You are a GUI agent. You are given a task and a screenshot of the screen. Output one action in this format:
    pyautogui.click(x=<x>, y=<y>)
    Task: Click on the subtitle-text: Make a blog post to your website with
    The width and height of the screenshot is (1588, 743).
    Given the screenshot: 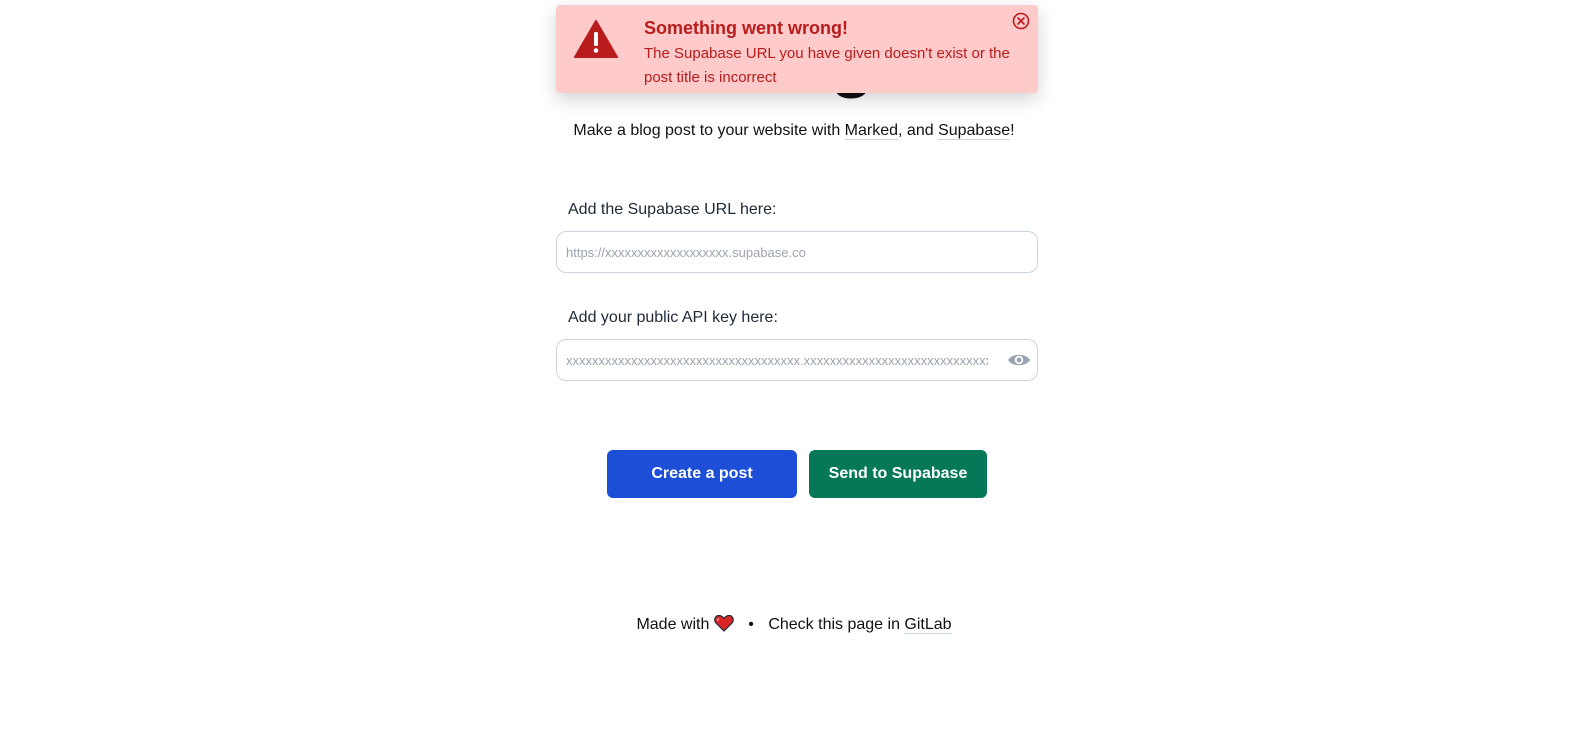 What is the action you would take?
    pyautogui.click(x=709, y=130)
    